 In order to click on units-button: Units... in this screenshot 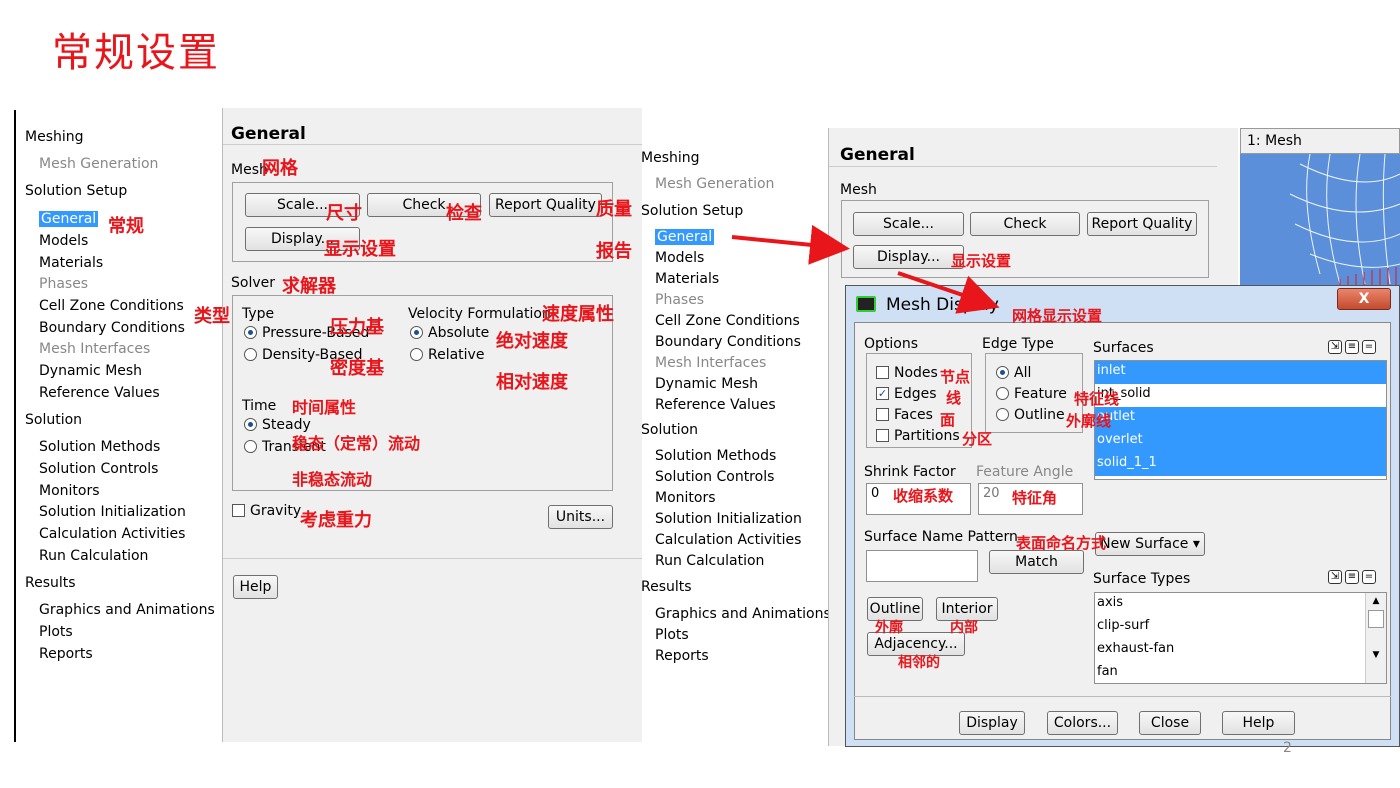, I will do `click(580, 517)`.